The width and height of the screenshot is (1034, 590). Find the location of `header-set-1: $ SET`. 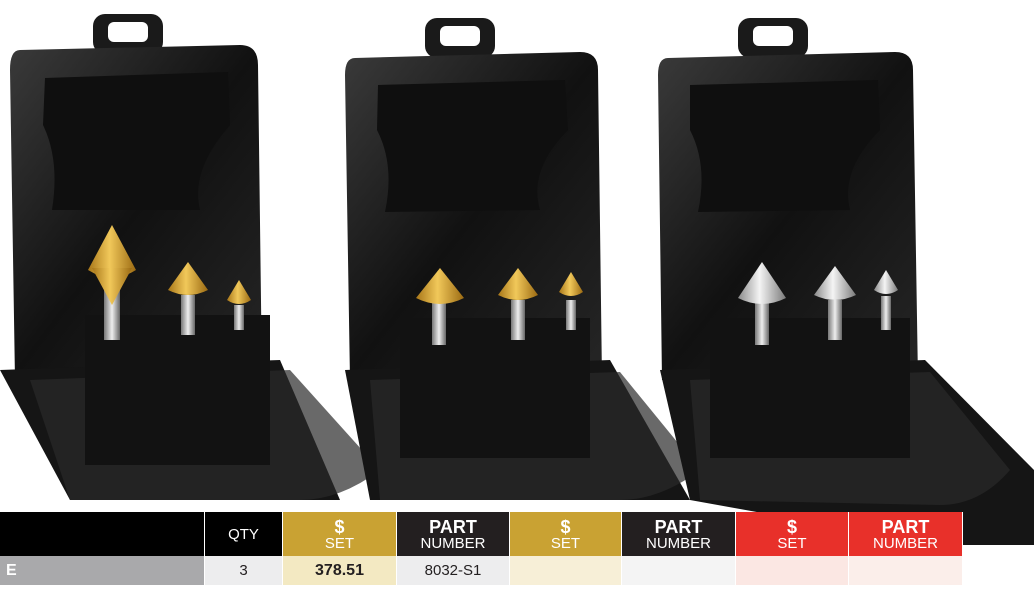

header-set-1: $ SET is located at coordinates (340, 534).